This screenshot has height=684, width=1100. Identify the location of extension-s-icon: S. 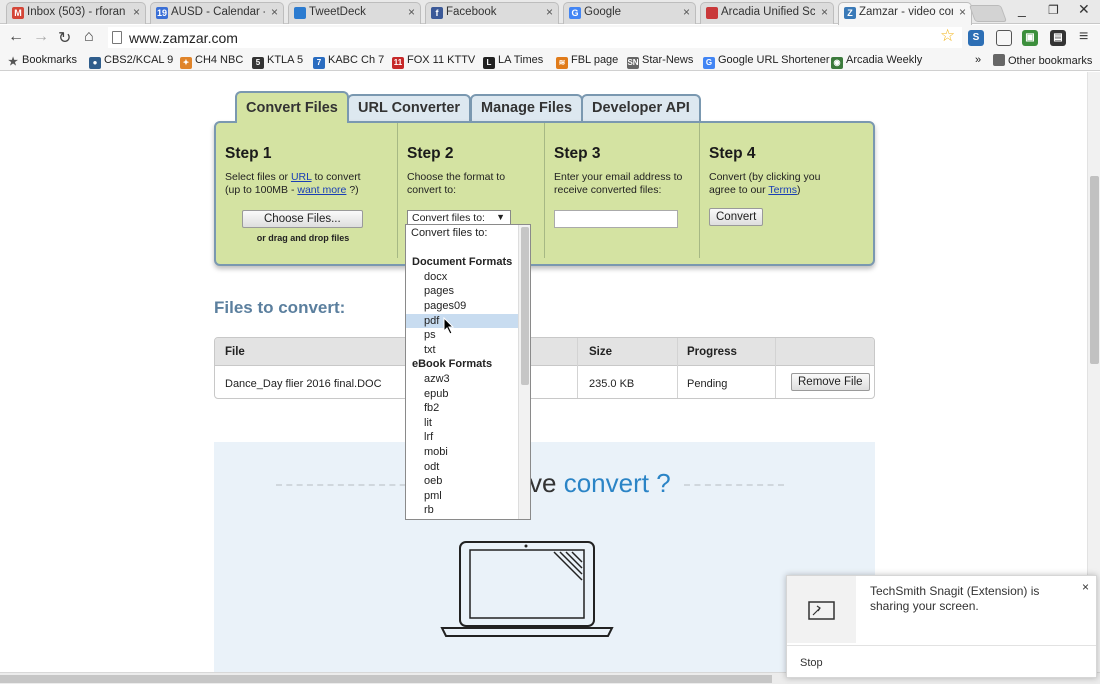
(976, 38).